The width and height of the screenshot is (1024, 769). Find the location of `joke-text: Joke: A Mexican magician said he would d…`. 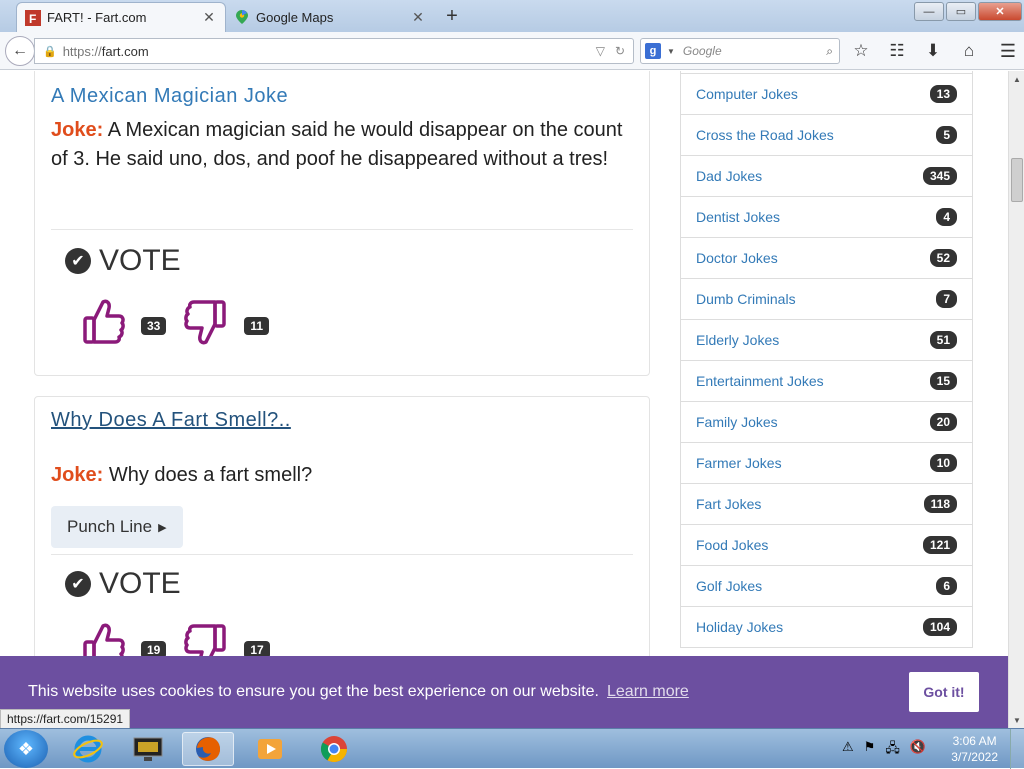

joke-text: Joke: A Mexican magician said he would d… is located at coordinates (342, 145).